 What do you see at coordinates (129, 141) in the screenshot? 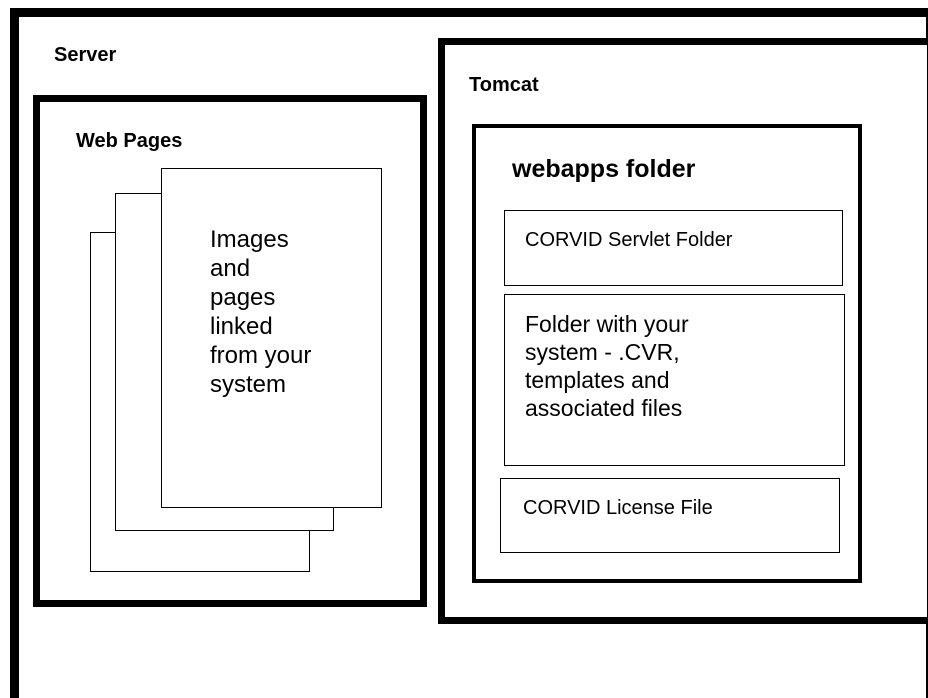
I see `web-pages-title: Web Pages` at bounding box center [129, 141].